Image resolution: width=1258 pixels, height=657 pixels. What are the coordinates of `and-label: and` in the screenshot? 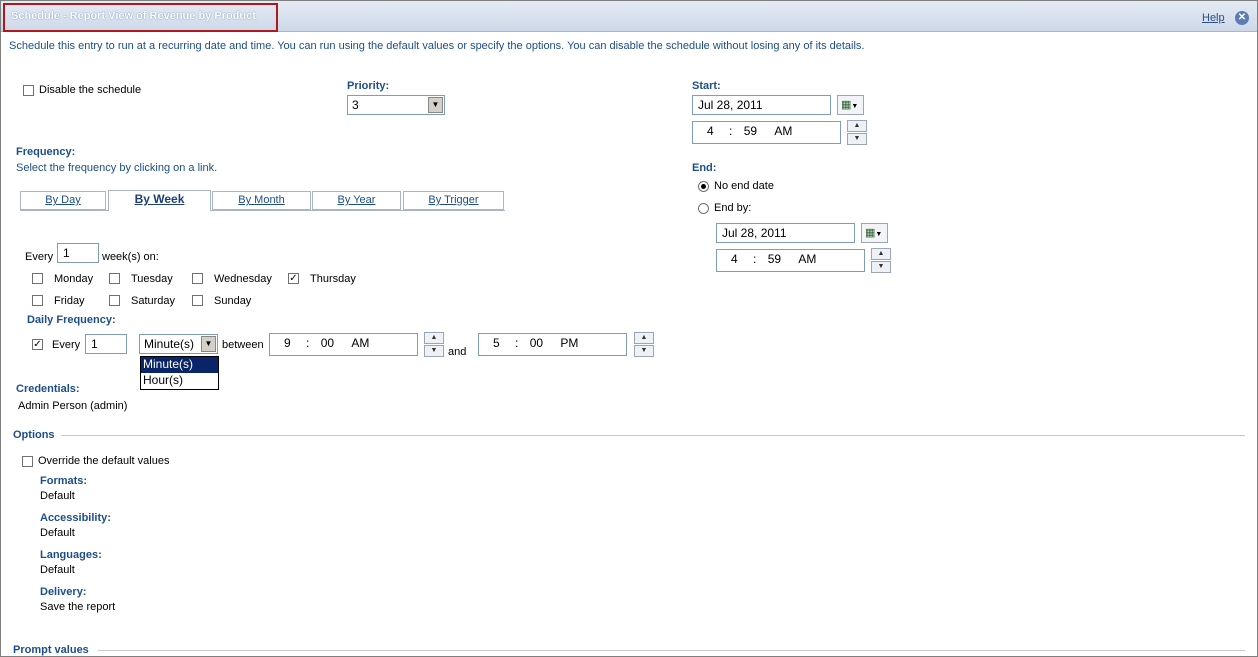 It's located at (457, 352).